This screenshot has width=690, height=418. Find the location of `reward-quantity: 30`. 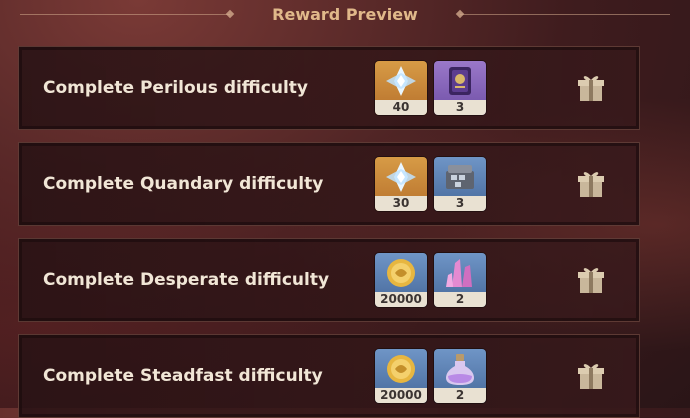

reward-quantity: 30 is located at coordinates (401, 203).